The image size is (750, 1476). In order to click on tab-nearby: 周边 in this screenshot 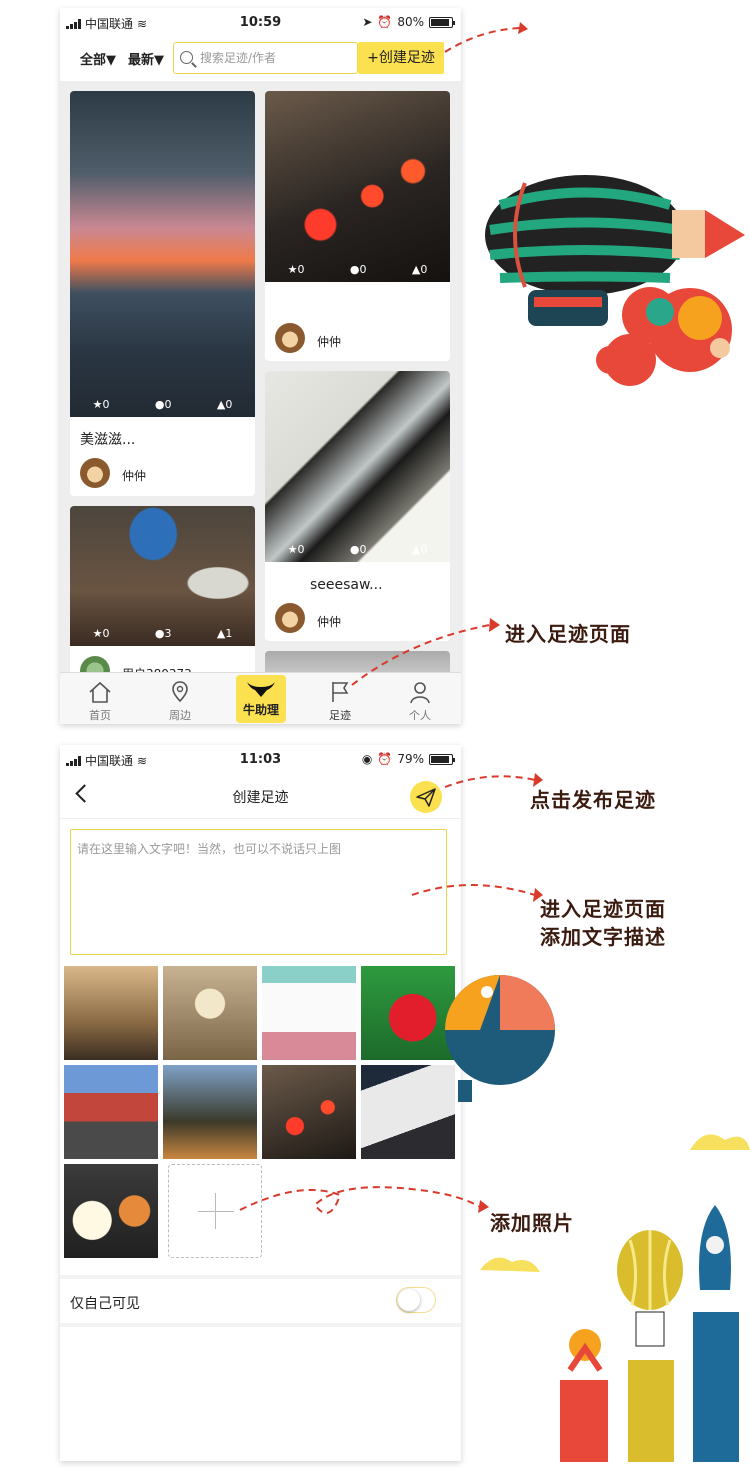, I will do `click(180, 698)`.